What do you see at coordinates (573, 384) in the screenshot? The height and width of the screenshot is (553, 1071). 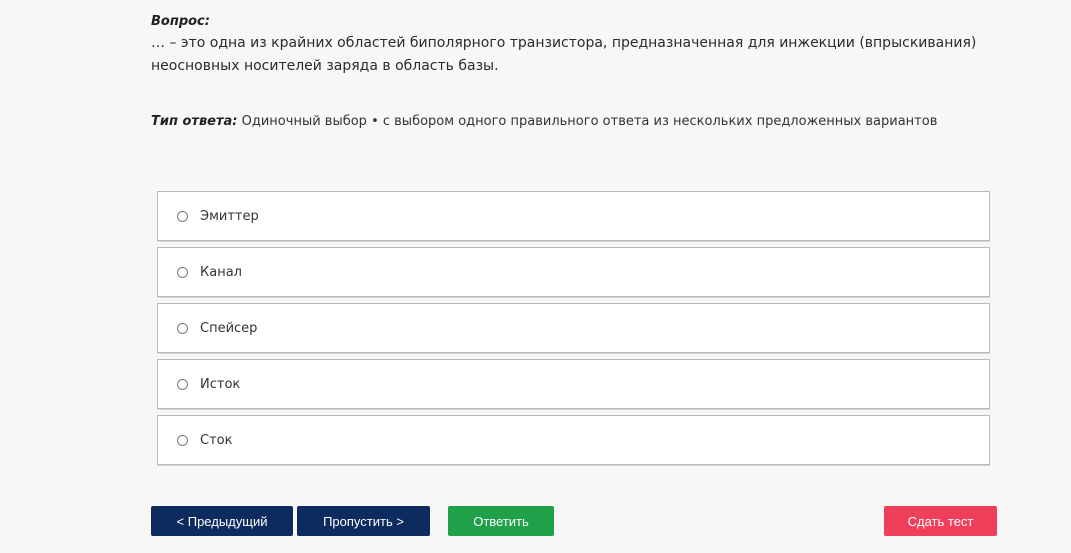 I see `answer-option: Исток` at bounding box center [573, 384].